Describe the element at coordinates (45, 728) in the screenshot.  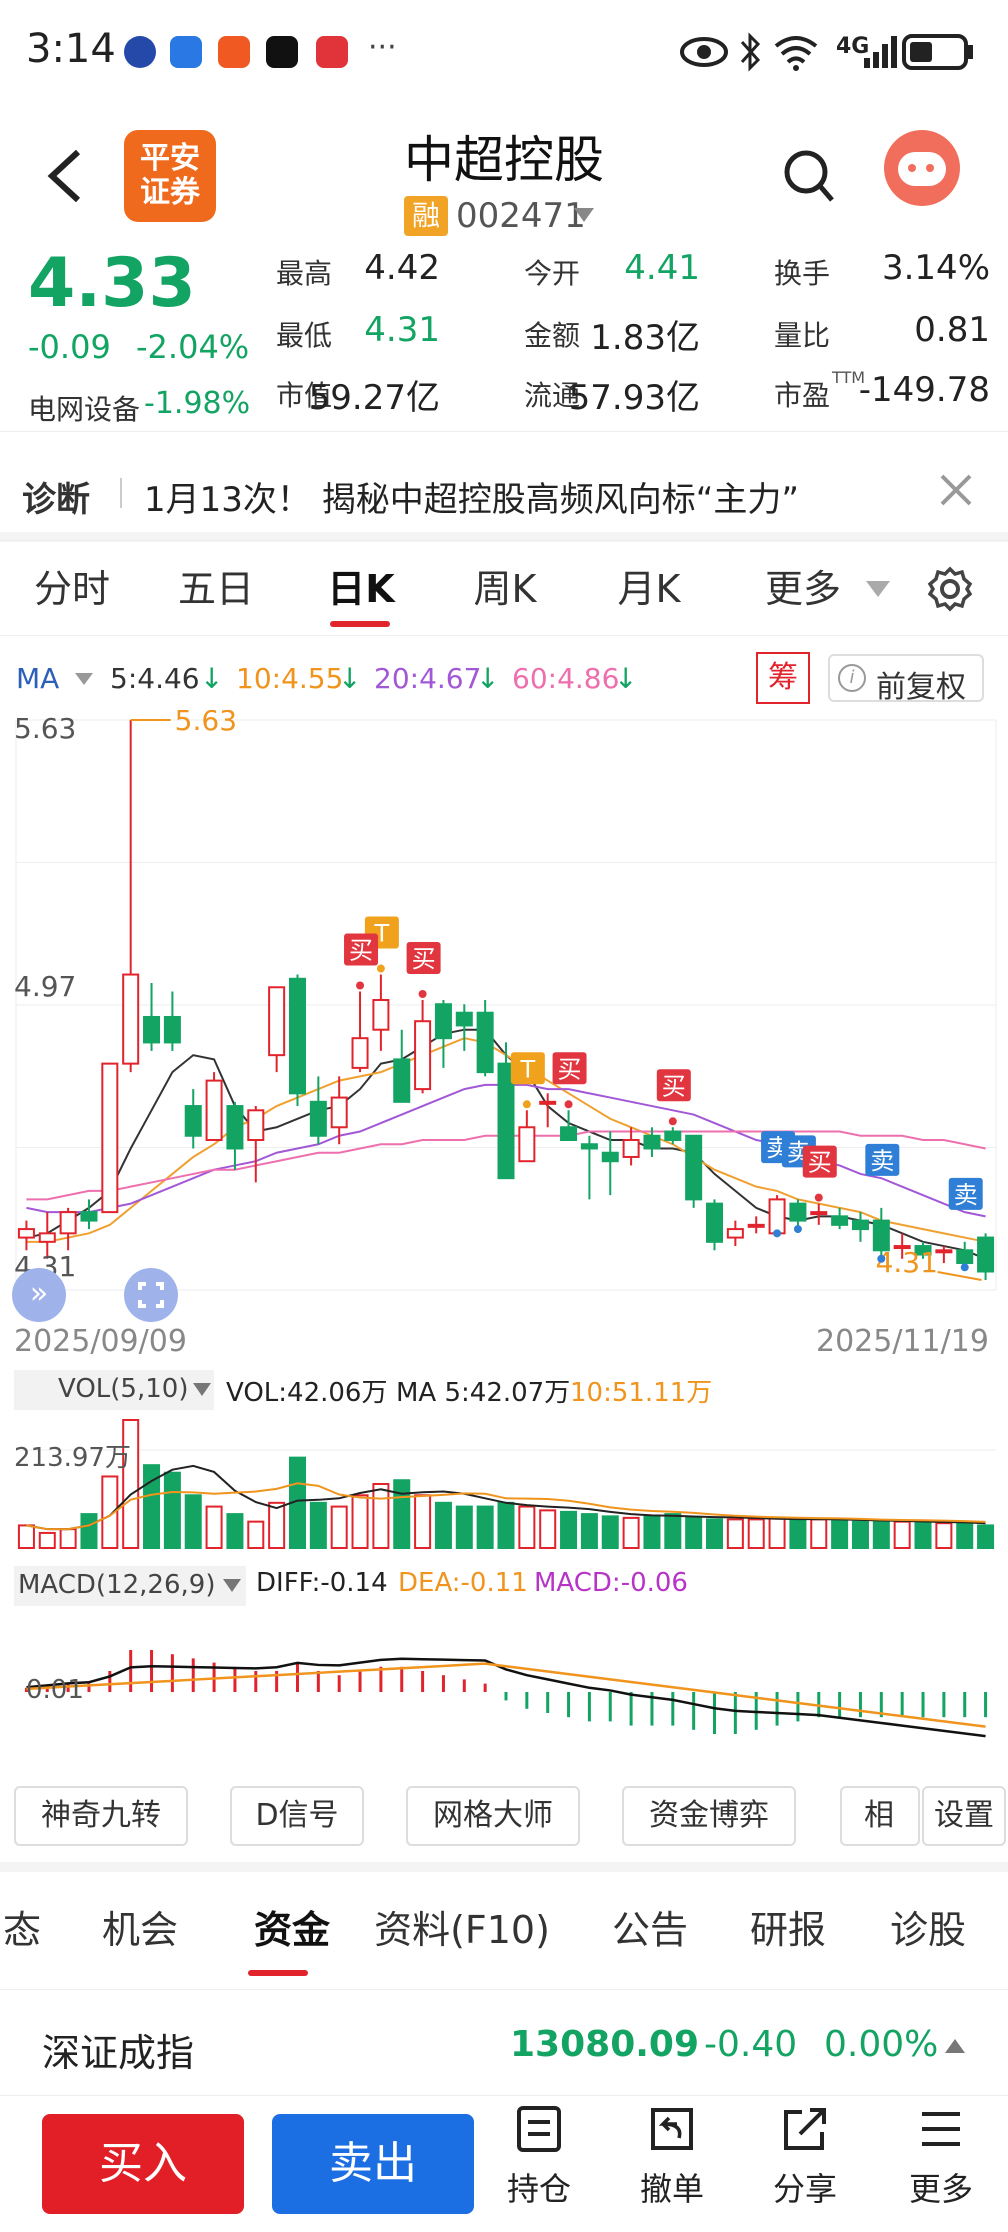
I see `y-tick-label: 5.63` at that location.